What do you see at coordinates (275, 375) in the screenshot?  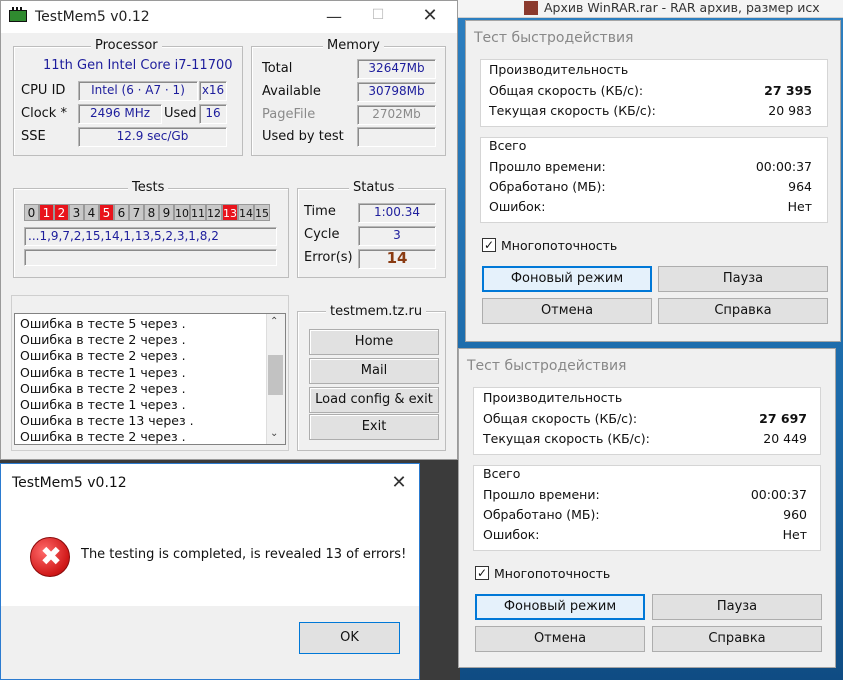 I see `log-scroll-thumb` at bounding box center [275, 375].